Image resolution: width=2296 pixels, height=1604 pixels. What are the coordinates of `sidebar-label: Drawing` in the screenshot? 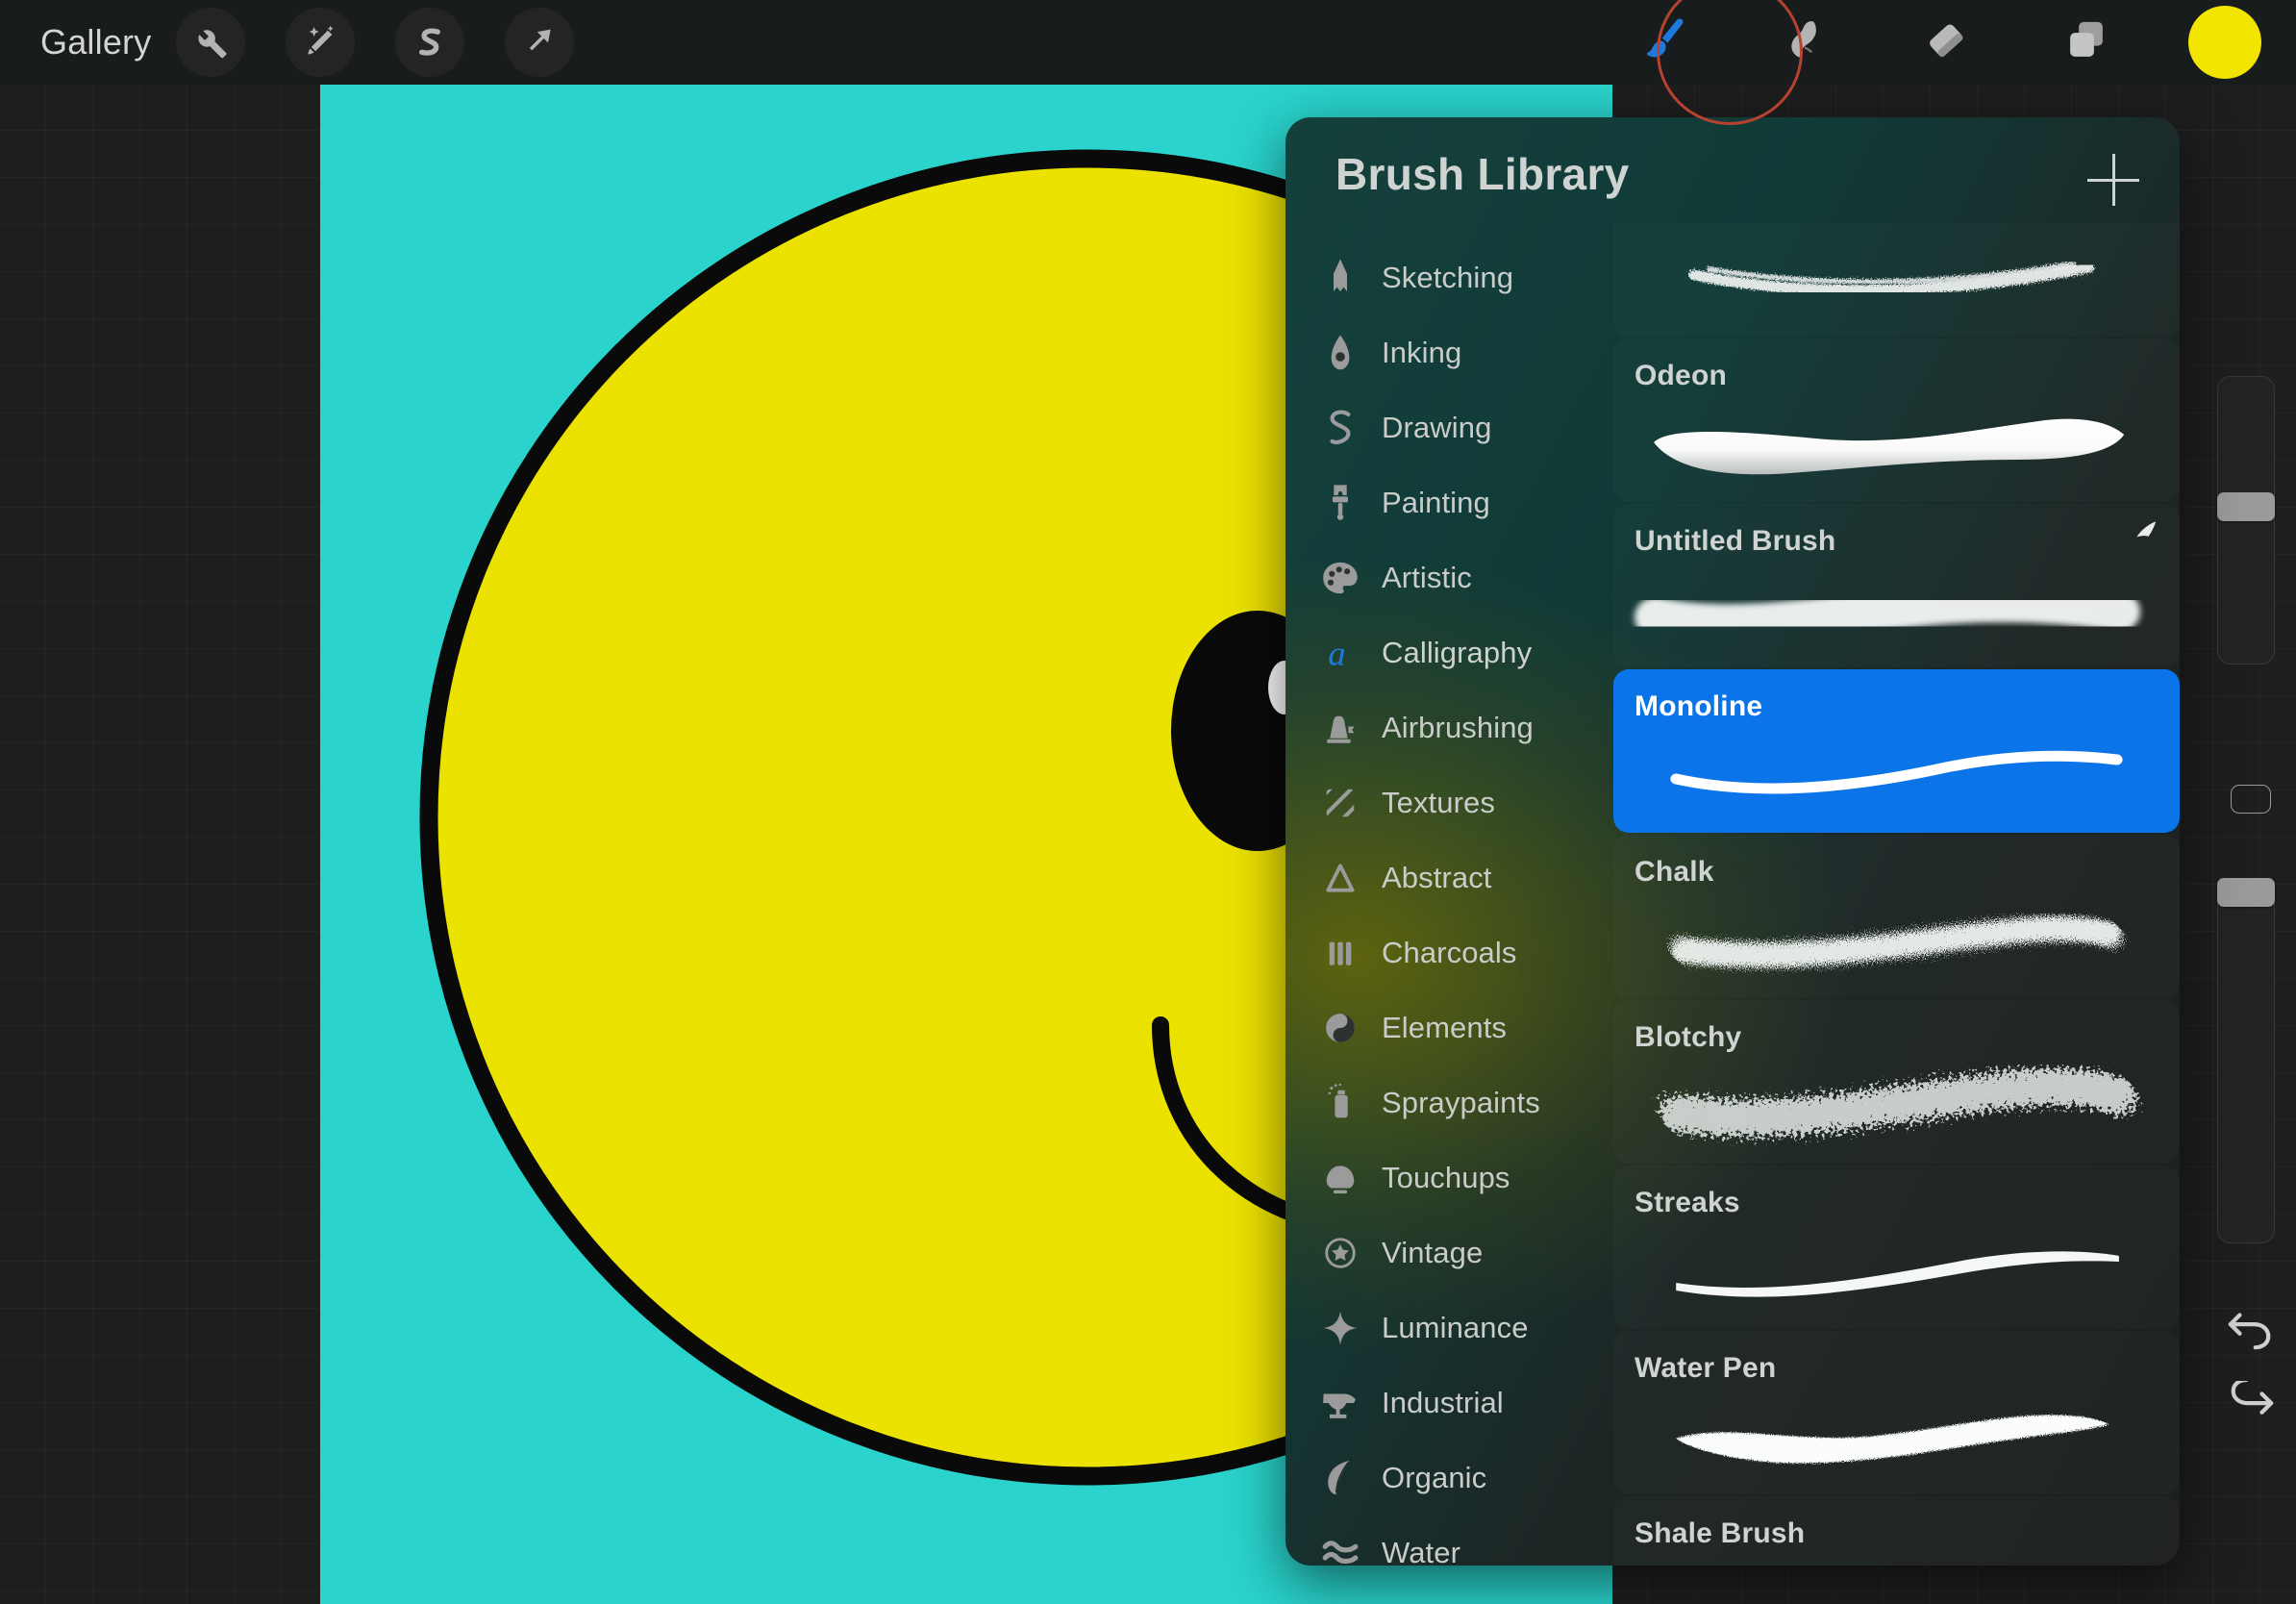 It's located at (1437, 427).